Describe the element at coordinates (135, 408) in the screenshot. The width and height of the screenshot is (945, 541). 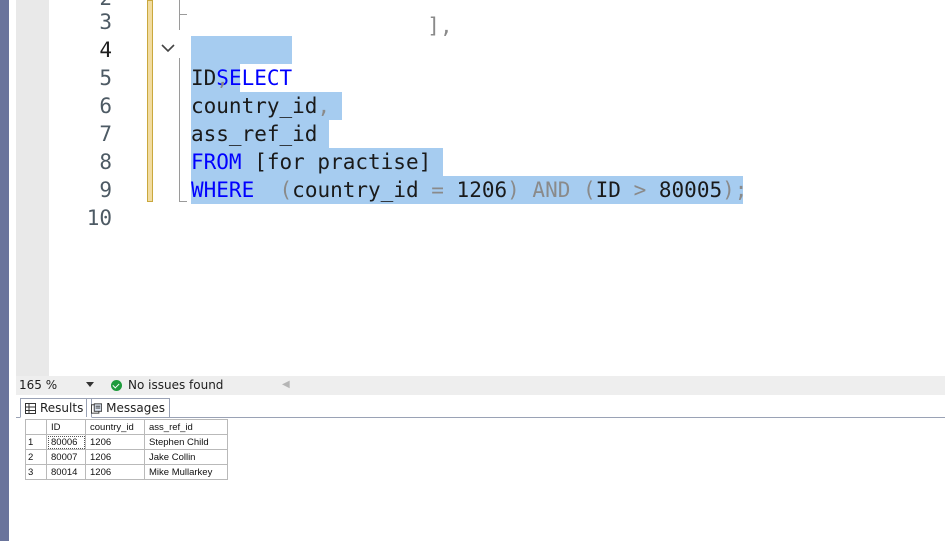
I see `tab-messages-label: Messages` at that location.